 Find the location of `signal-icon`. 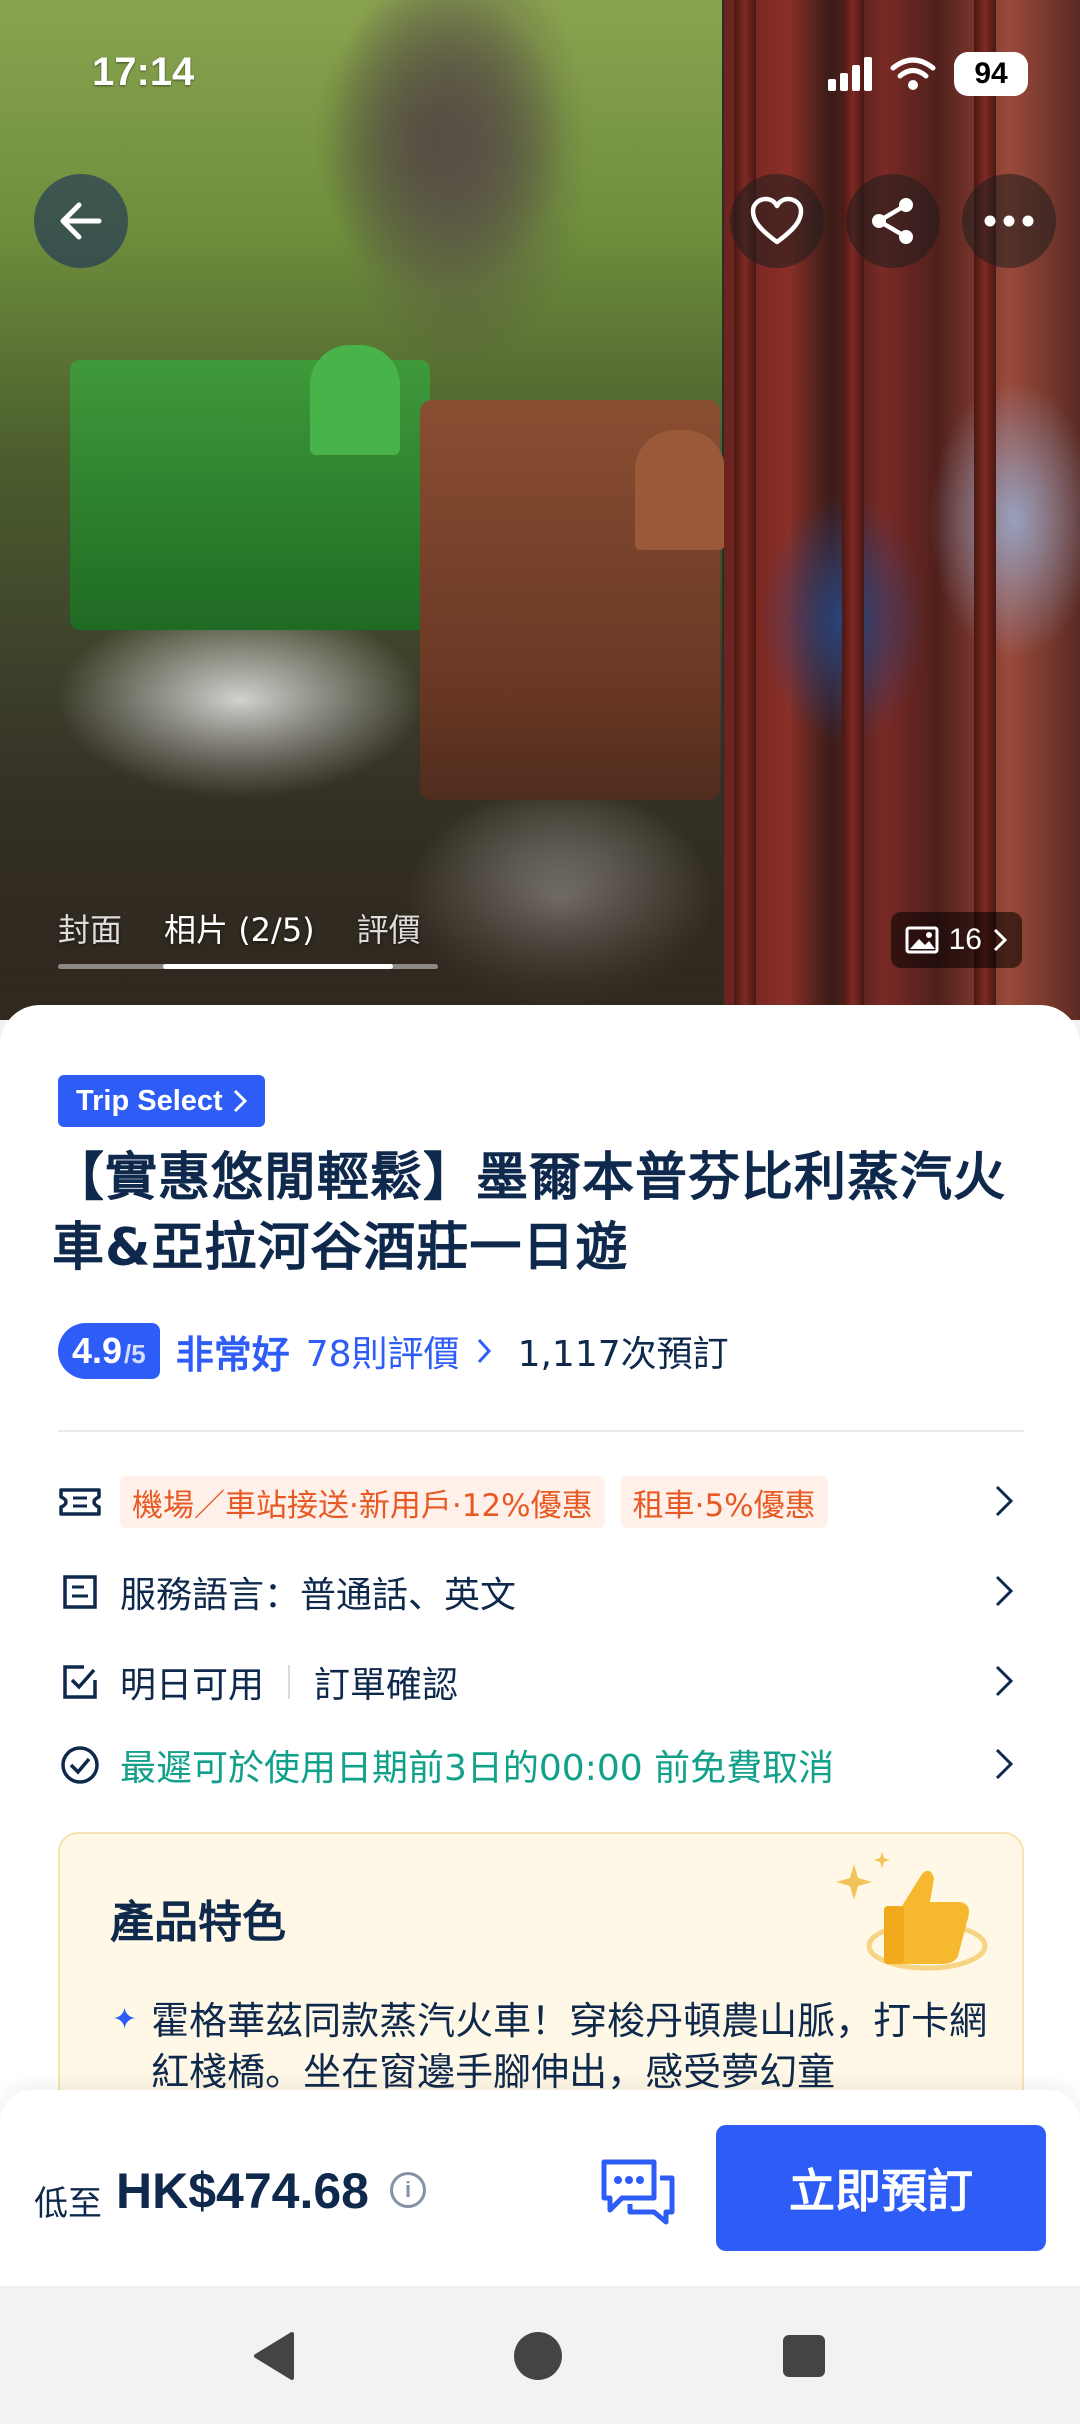

signal-icon is located at coordinates (850, 74).